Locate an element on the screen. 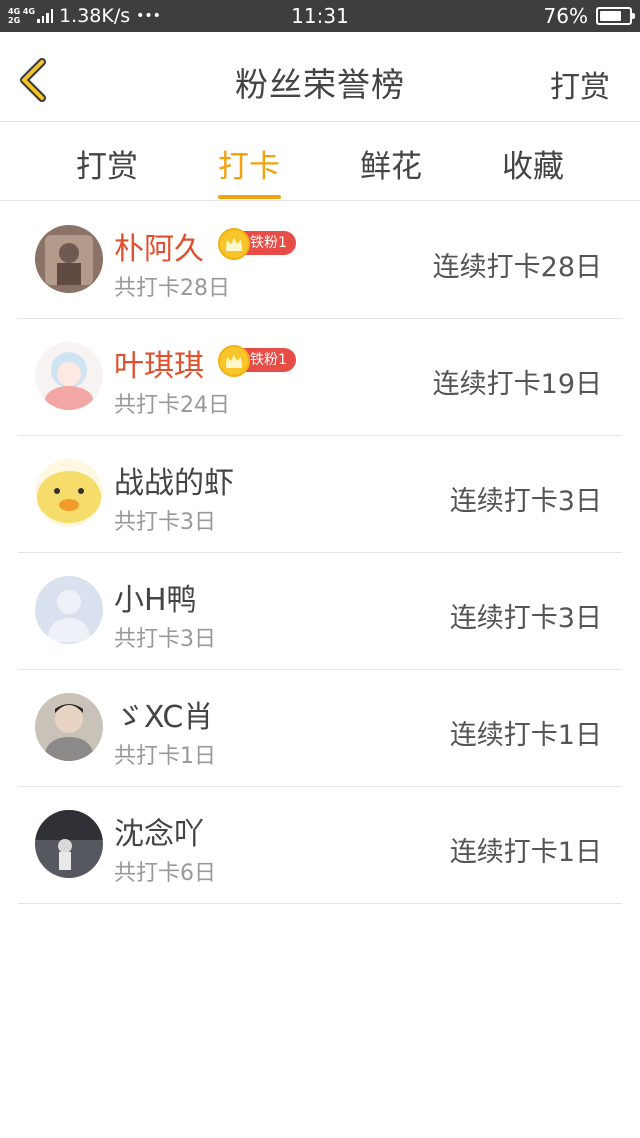 The height and width of the screenshot is (1138, 640). page-title: 粉丝荣誉榜 is located at coordinates (320, 84).